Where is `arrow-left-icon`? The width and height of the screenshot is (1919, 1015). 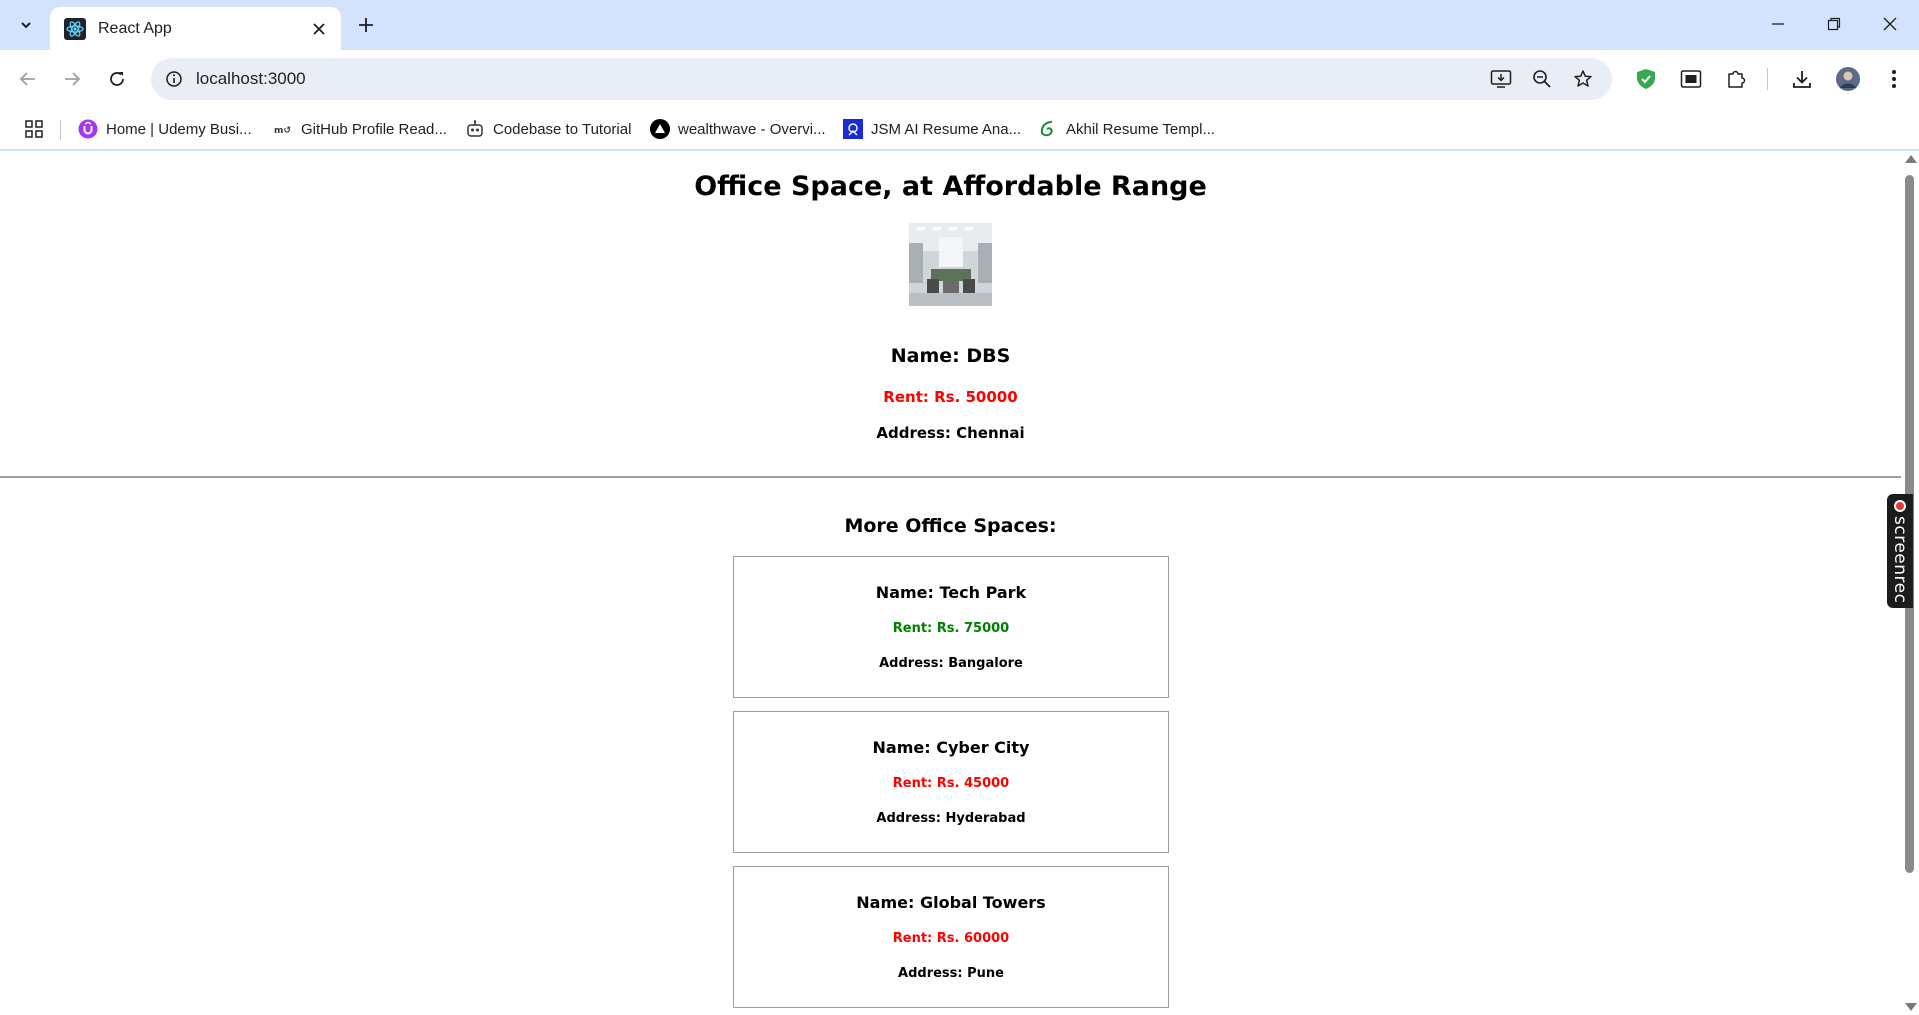
arrow-left-icon is located at coordinates (27, 79).